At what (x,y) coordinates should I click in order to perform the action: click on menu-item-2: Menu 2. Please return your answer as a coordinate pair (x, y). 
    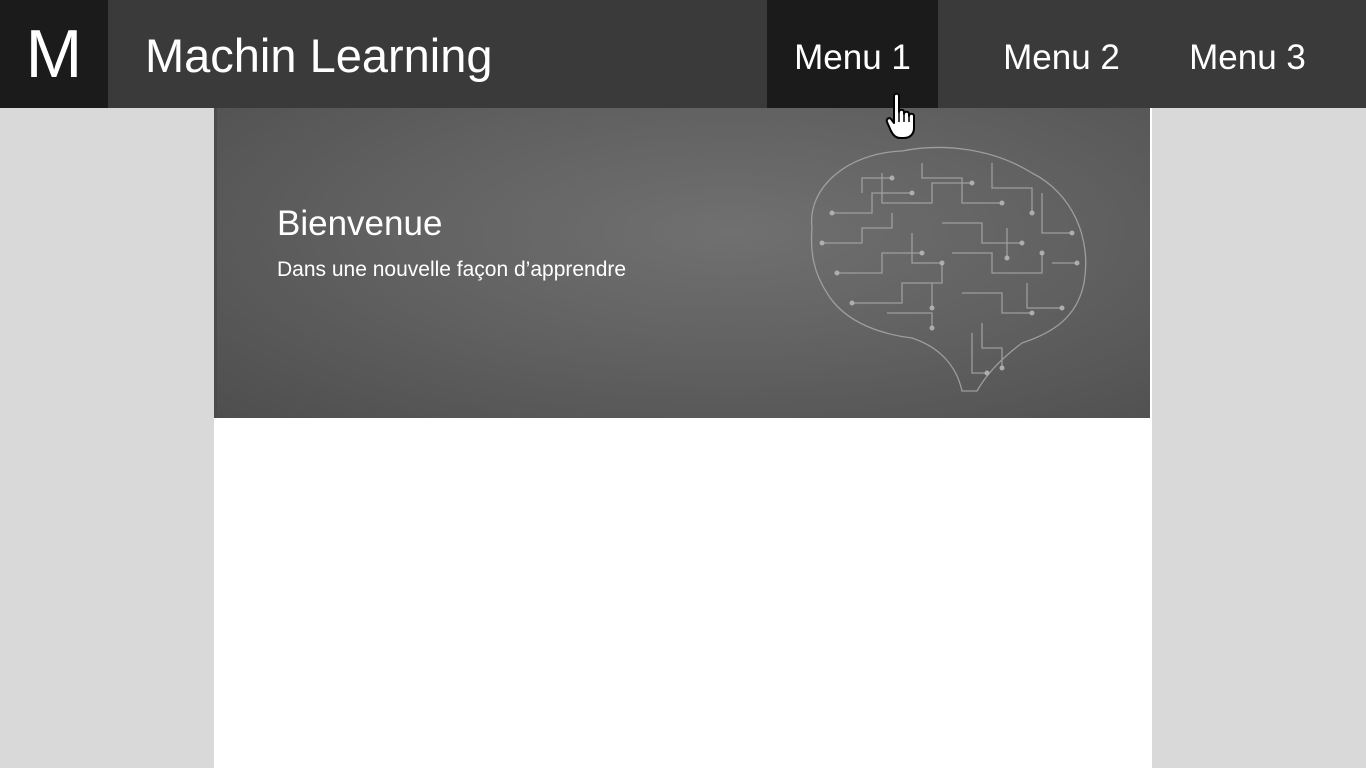
    Looking at the image, I should click on (1061, 54).